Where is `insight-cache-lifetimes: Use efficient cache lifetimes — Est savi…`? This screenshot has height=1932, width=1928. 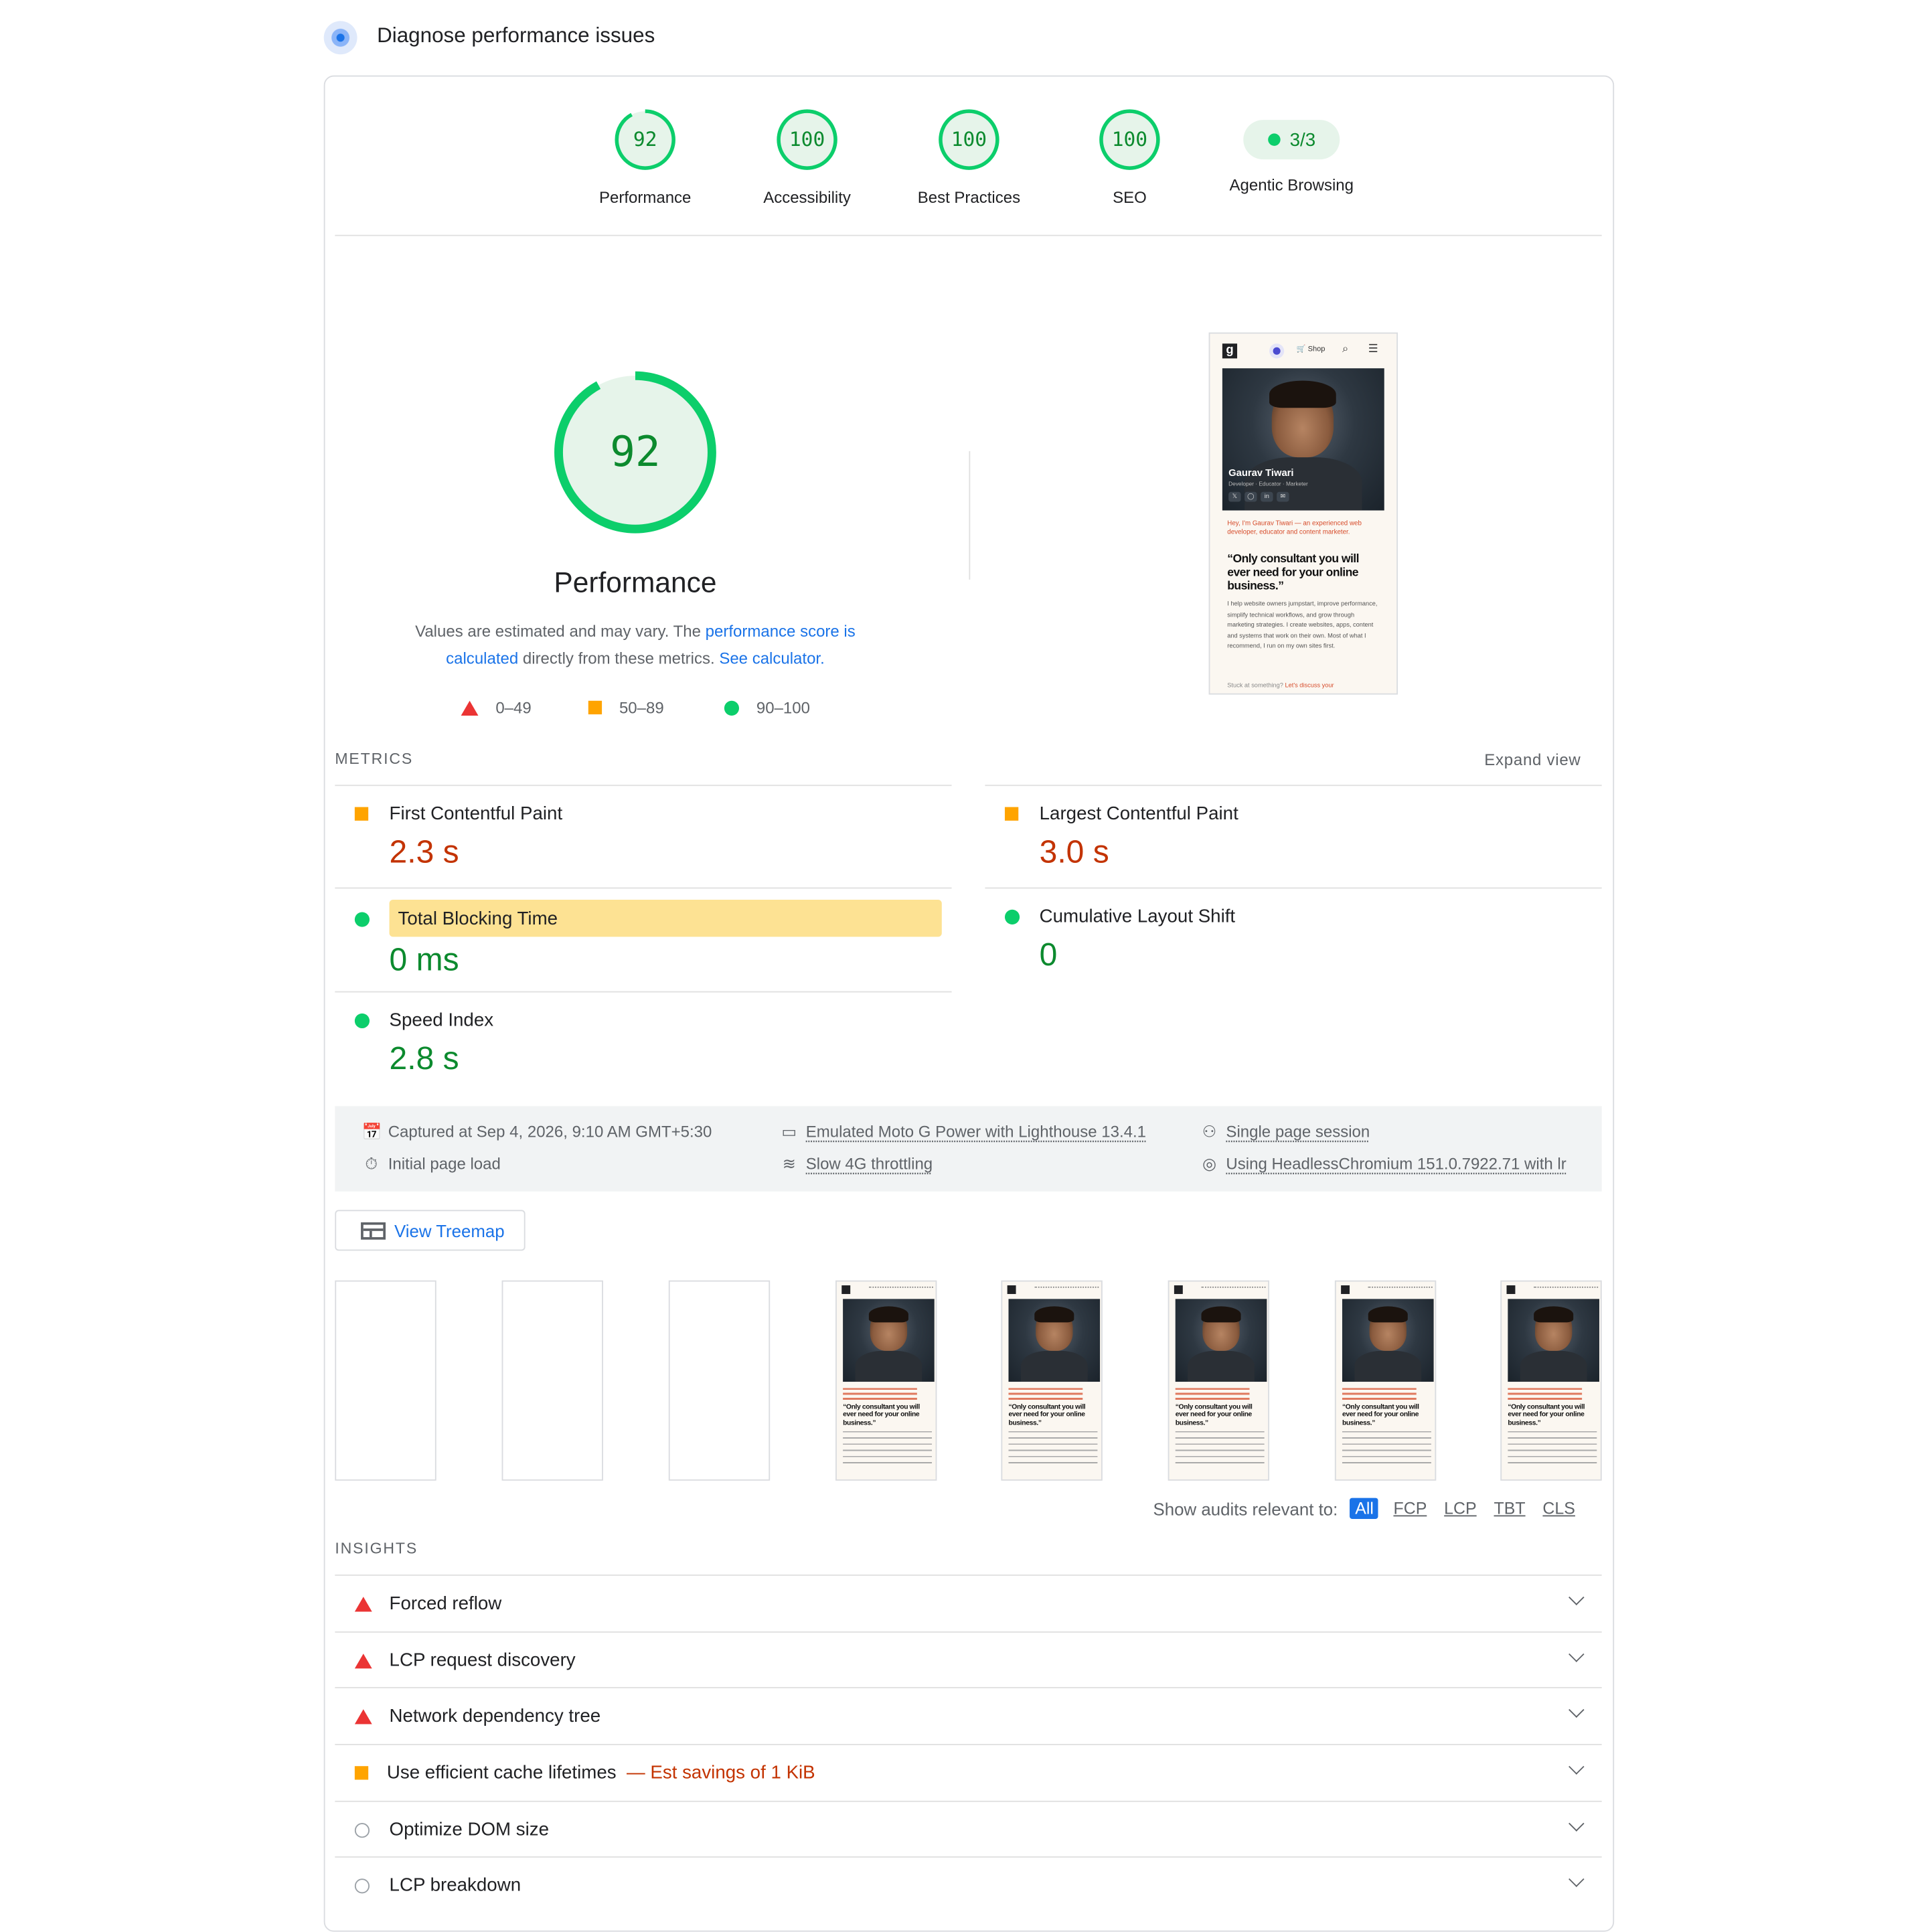 insight-cache-lifetimes: Use efficient cache lifetimes — Est savi… is located at coordinates (968, 1771).